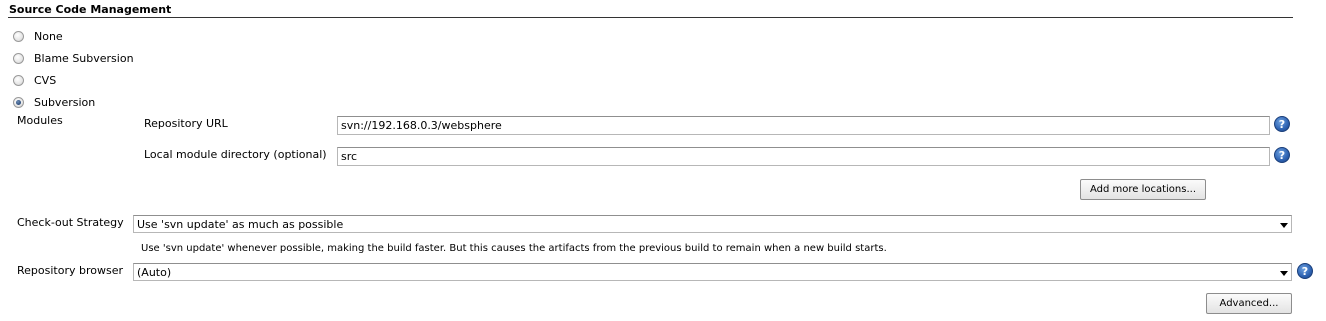  I want to click on scm-option-label: CVS, so click(45, 80).